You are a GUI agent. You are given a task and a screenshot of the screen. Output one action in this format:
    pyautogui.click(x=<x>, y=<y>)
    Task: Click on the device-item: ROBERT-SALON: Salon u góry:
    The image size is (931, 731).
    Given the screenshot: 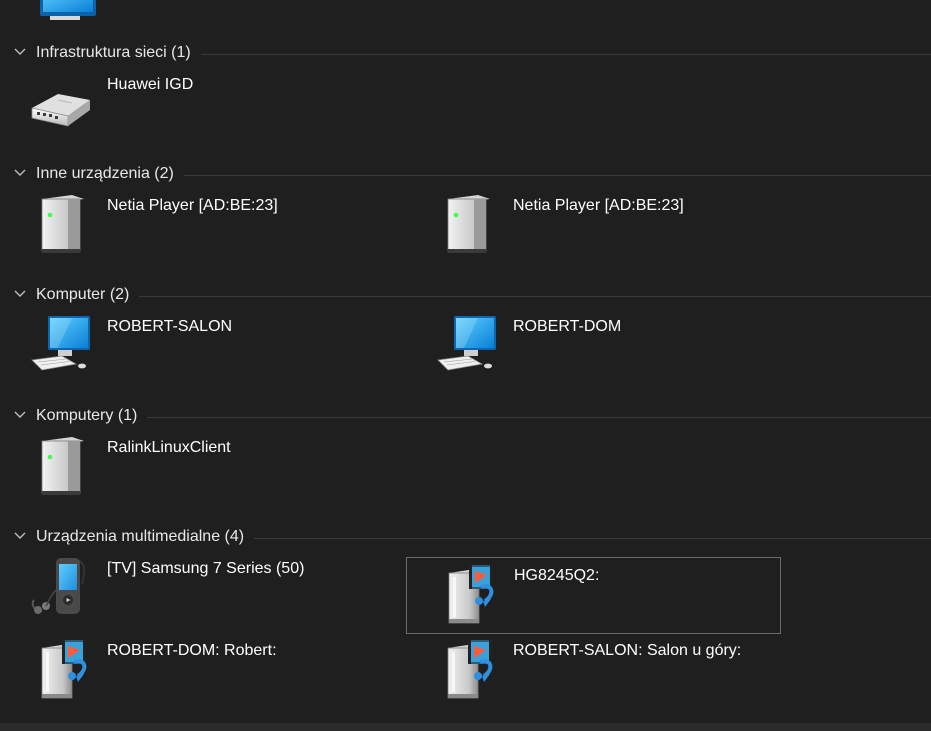 What is the action you would take?
    pyautogui.click(x=593, y=670)
    